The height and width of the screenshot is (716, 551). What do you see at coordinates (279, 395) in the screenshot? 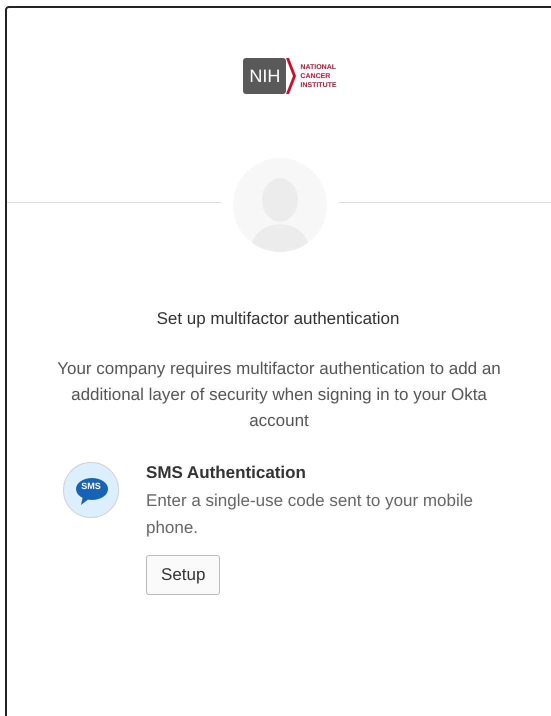
I see `description: Your company requires multifactor authentication to add an additional layer of security when signing in to your Okta account` at bounding box center [279, 395].